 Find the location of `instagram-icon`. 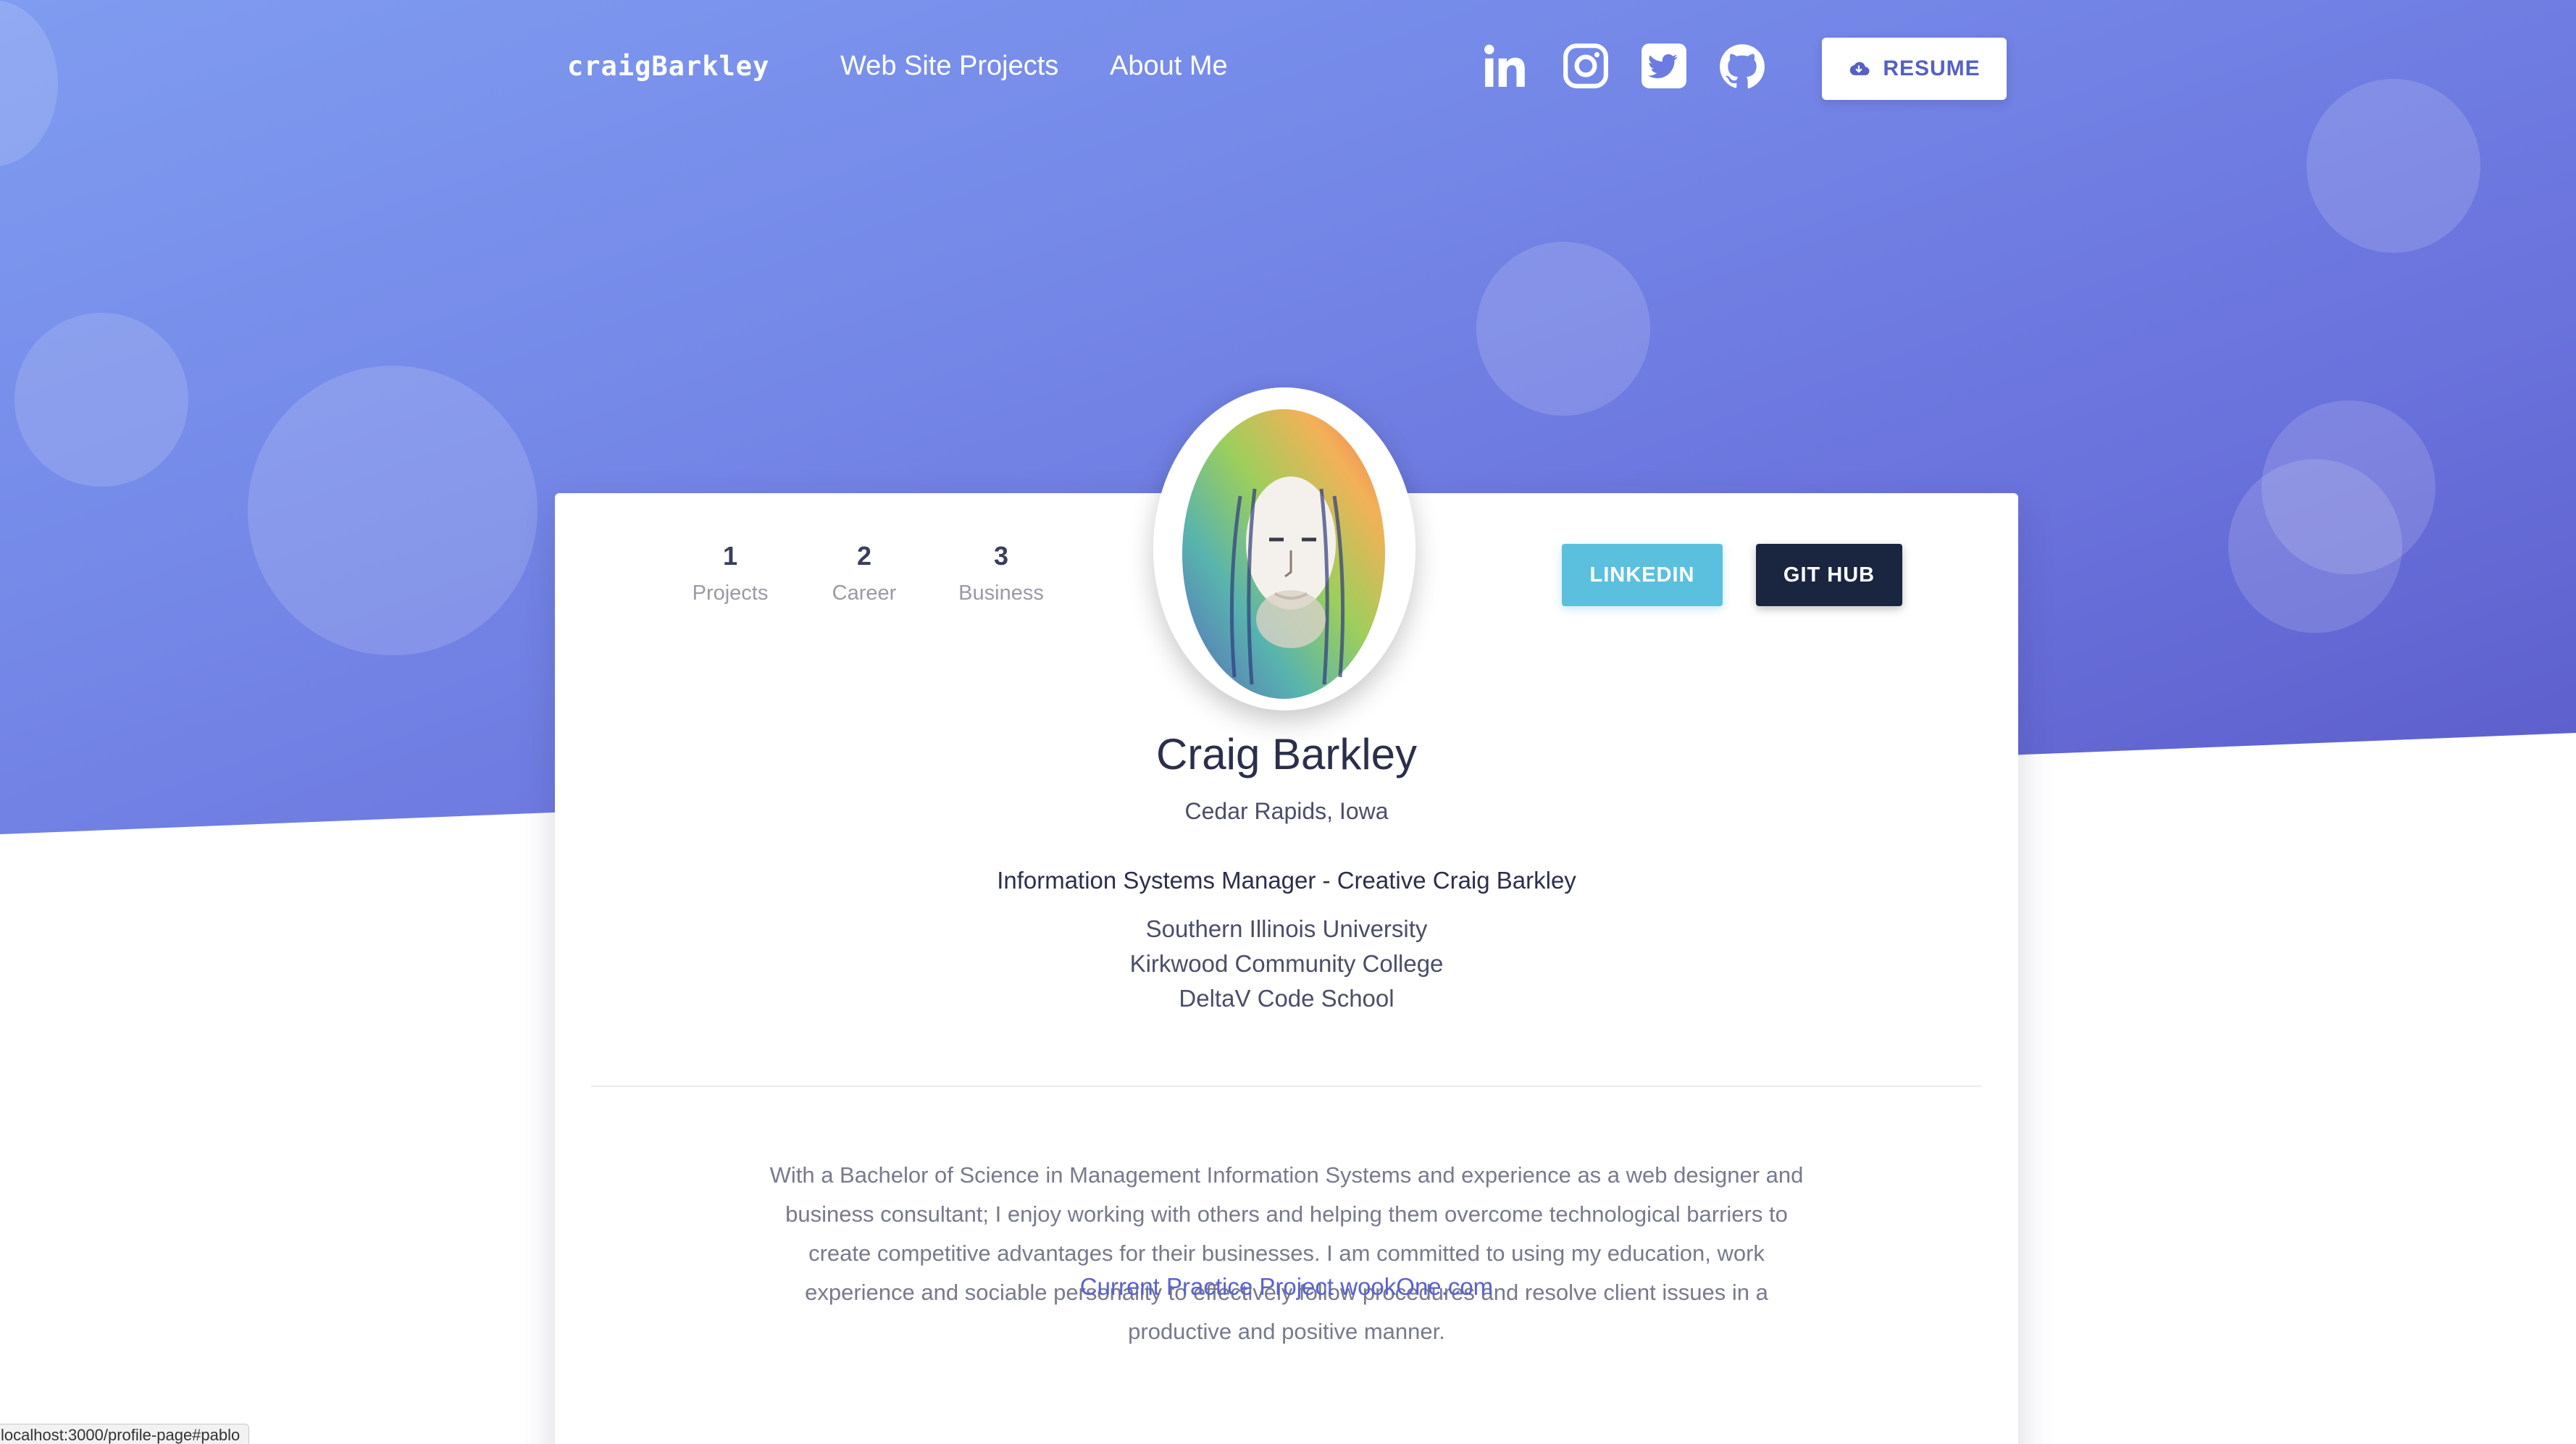

instagram-icon is located at coordinates (1586, 66).